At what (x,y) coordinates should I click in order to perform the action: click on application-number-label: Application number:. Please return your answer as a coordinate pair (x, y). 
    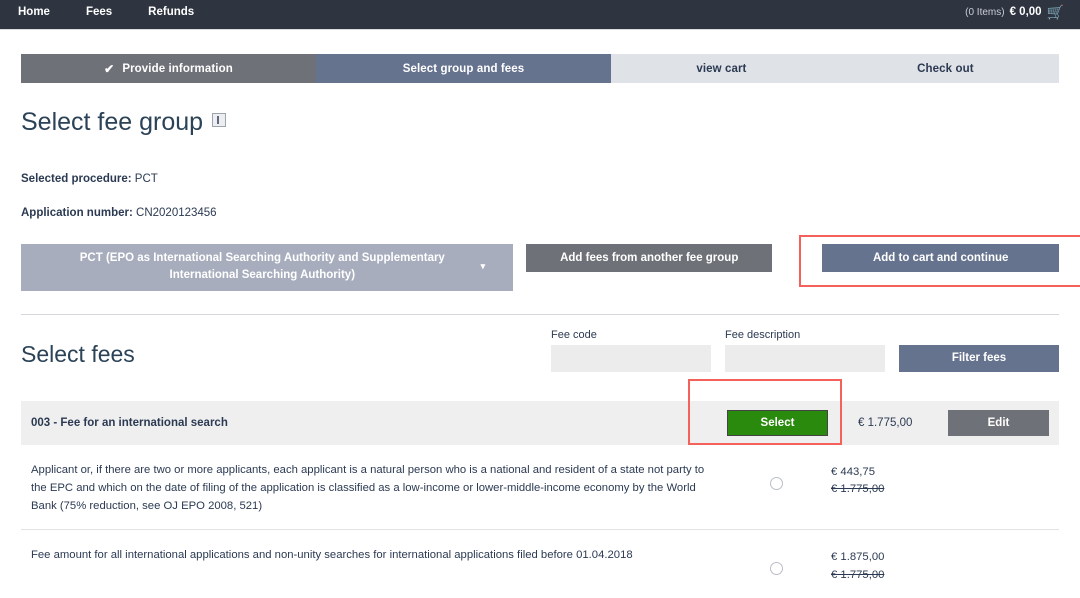
    Looking at the image, I should click on (77, 213).